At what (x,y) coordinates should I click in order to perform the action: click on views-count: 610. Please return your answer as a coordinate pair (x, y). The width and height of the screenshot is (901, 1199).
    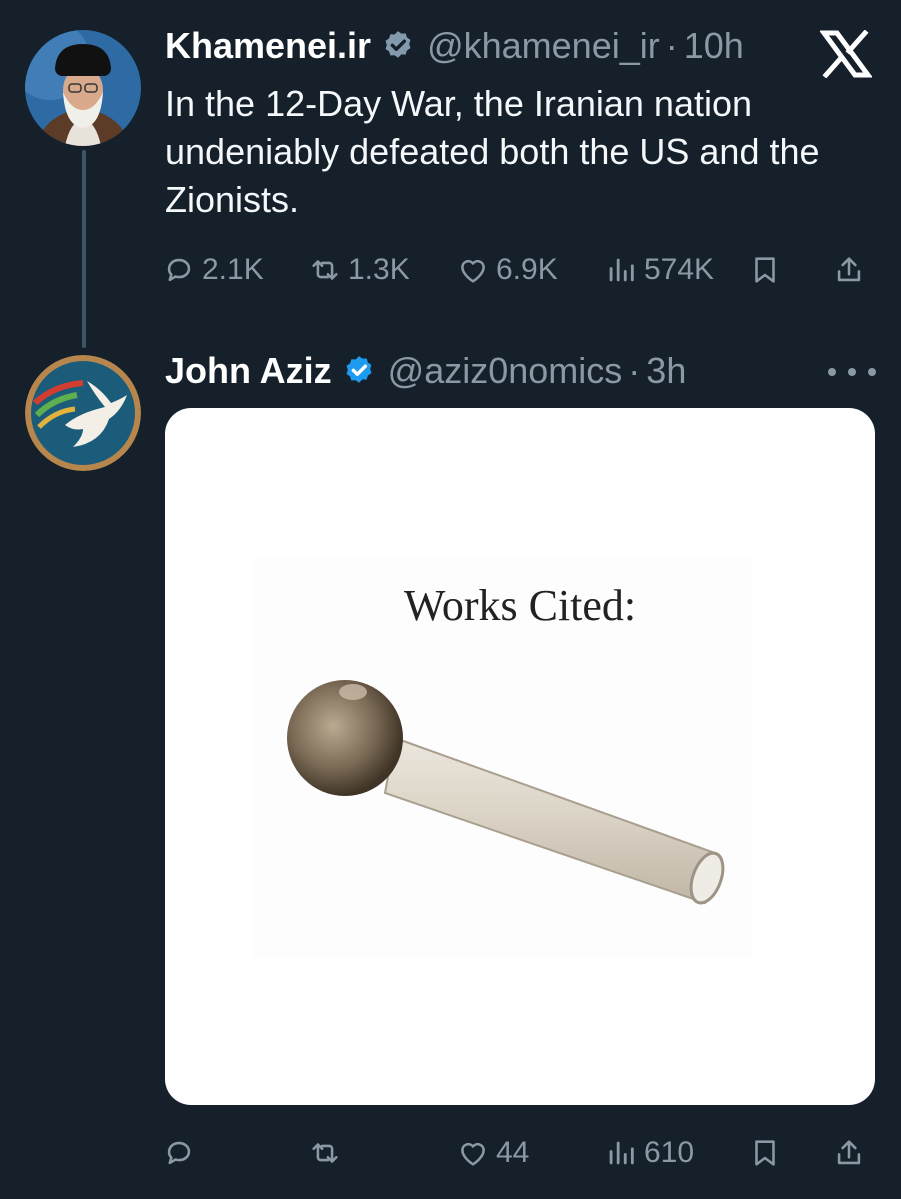
    Looking at the image, I should click on (669, 1152).